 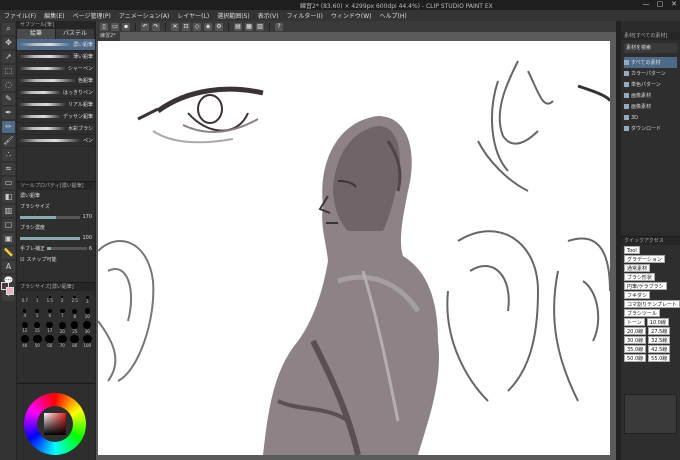 What do you see at coordinates (8, 253) in the screenshot?
I see `ruler-tool-icon: 📏` at bounding box center [8, 253].